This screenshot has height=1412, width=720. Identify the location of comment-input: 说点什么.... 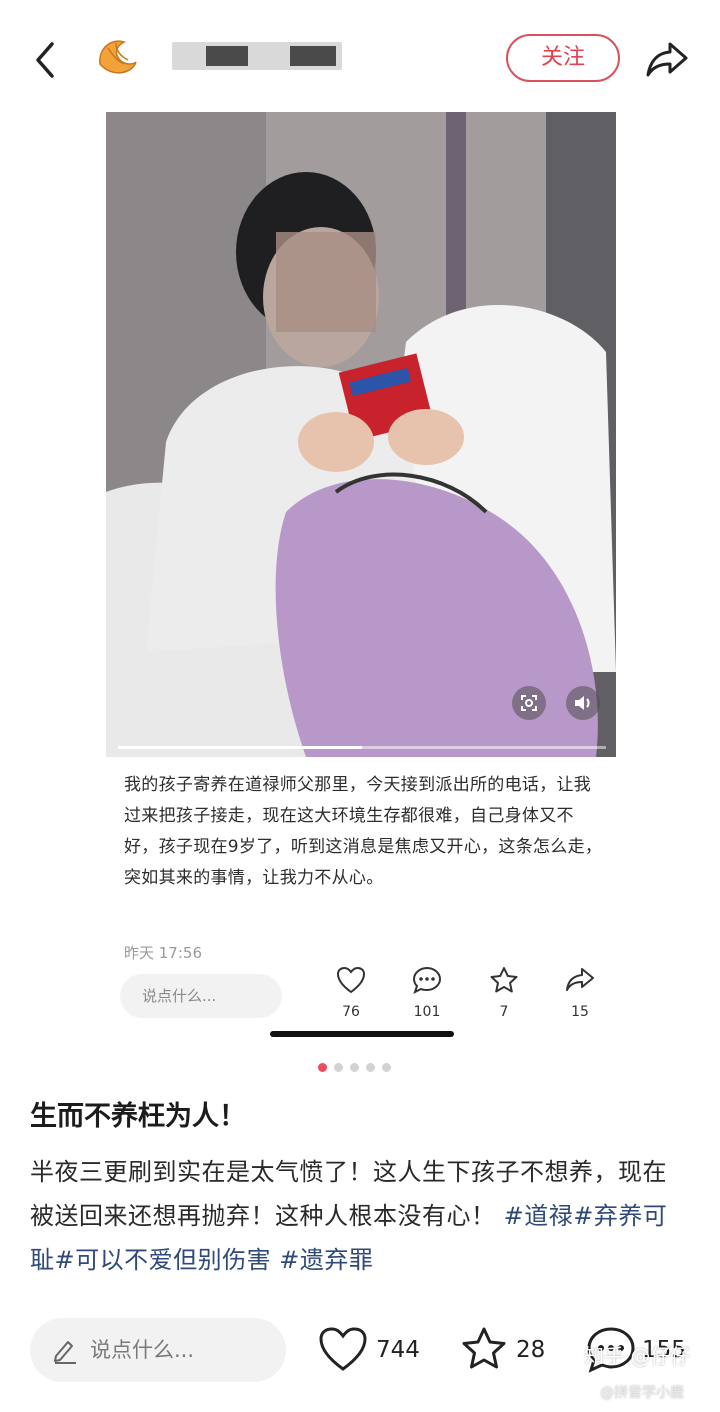
(158, 1350).